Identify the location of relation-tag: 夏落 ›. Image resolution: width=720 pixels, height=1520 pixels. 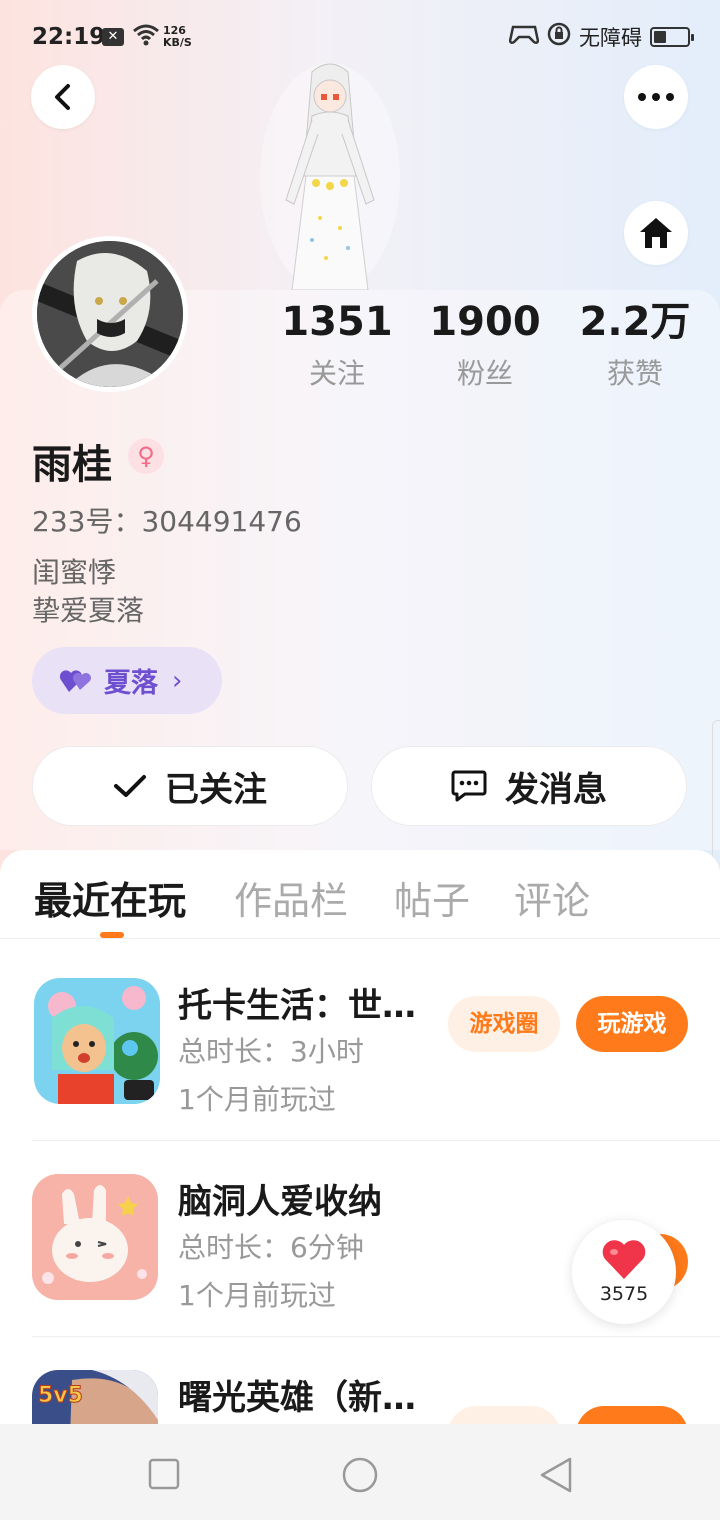
(127, 680).